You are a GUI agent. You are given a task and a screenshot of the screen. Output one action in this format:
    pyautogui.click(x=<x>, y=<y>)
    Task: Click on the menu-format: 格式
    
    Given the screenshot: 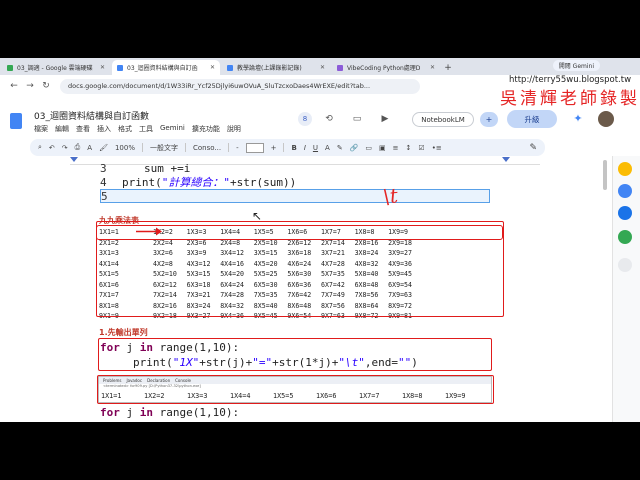 What is the action you would take?
    pyautogui.click(x=125, y=129)
    